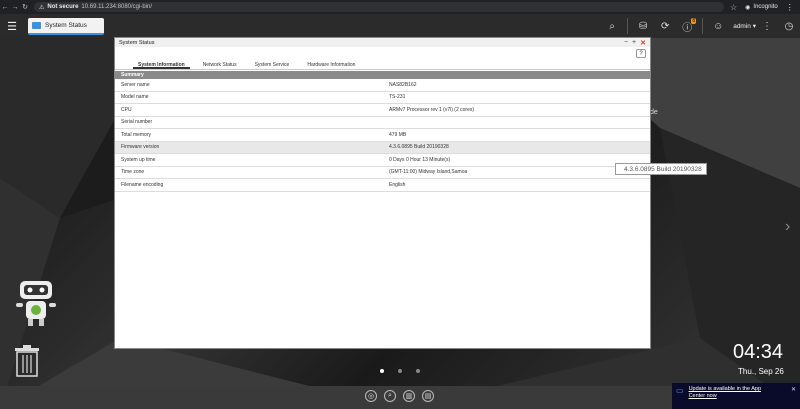 This screenshot has height=409, width=800. I want to click on user-menu: admin ▾, so click(744, 26).